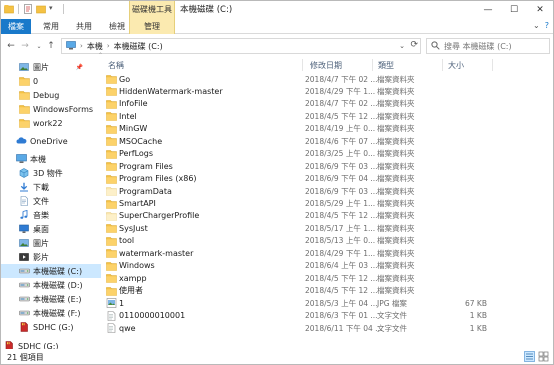  I want to click on file-row: SmartAPI 2018/5/29 上午 1... 檔案資料夾, so click(327, 204).